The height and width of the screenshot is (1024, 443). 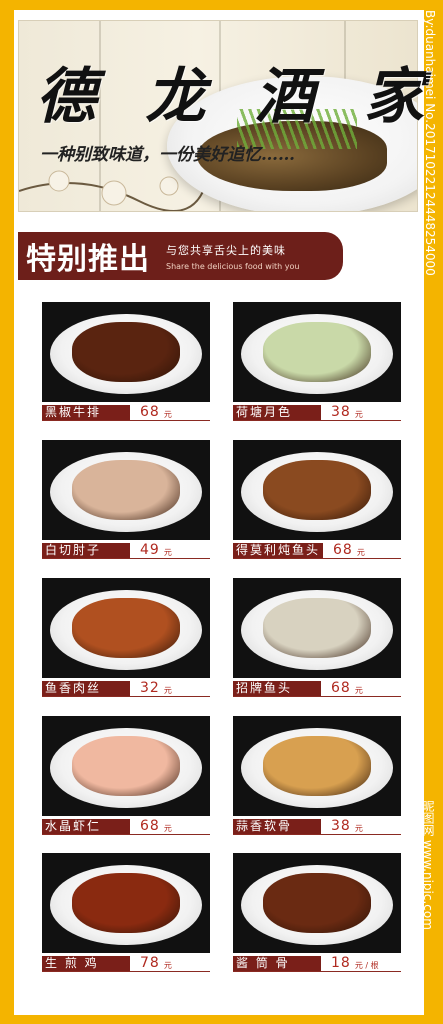 I want to click on dish-name: 荷塘月色, so click(x=277, y=412).